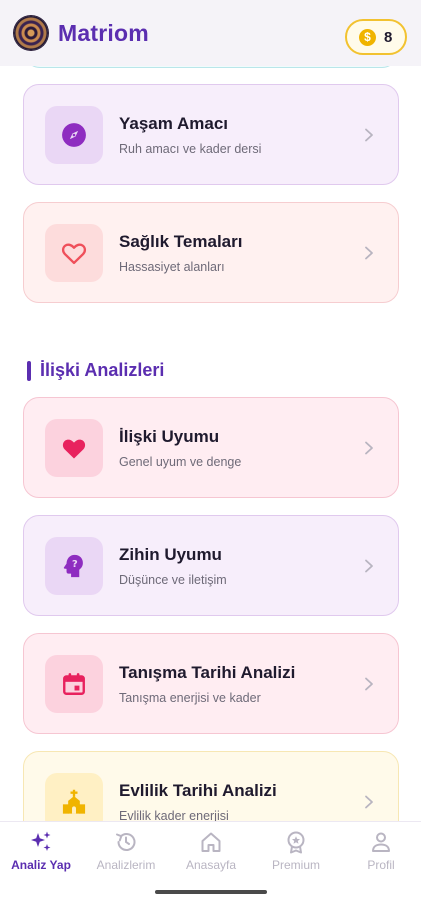  I want to click on coin-balance-badge: $ 8, so click(376, 37).